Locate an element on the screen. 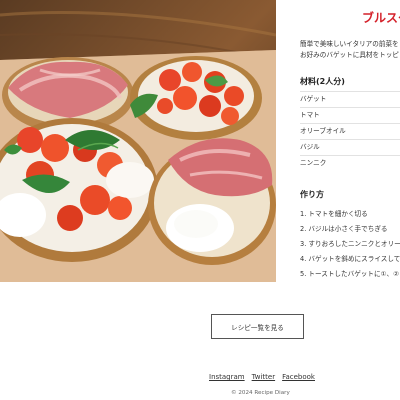 This screenshot has height=400, width=400. twitter-link: Twitter is located at coordinates (263, 377).